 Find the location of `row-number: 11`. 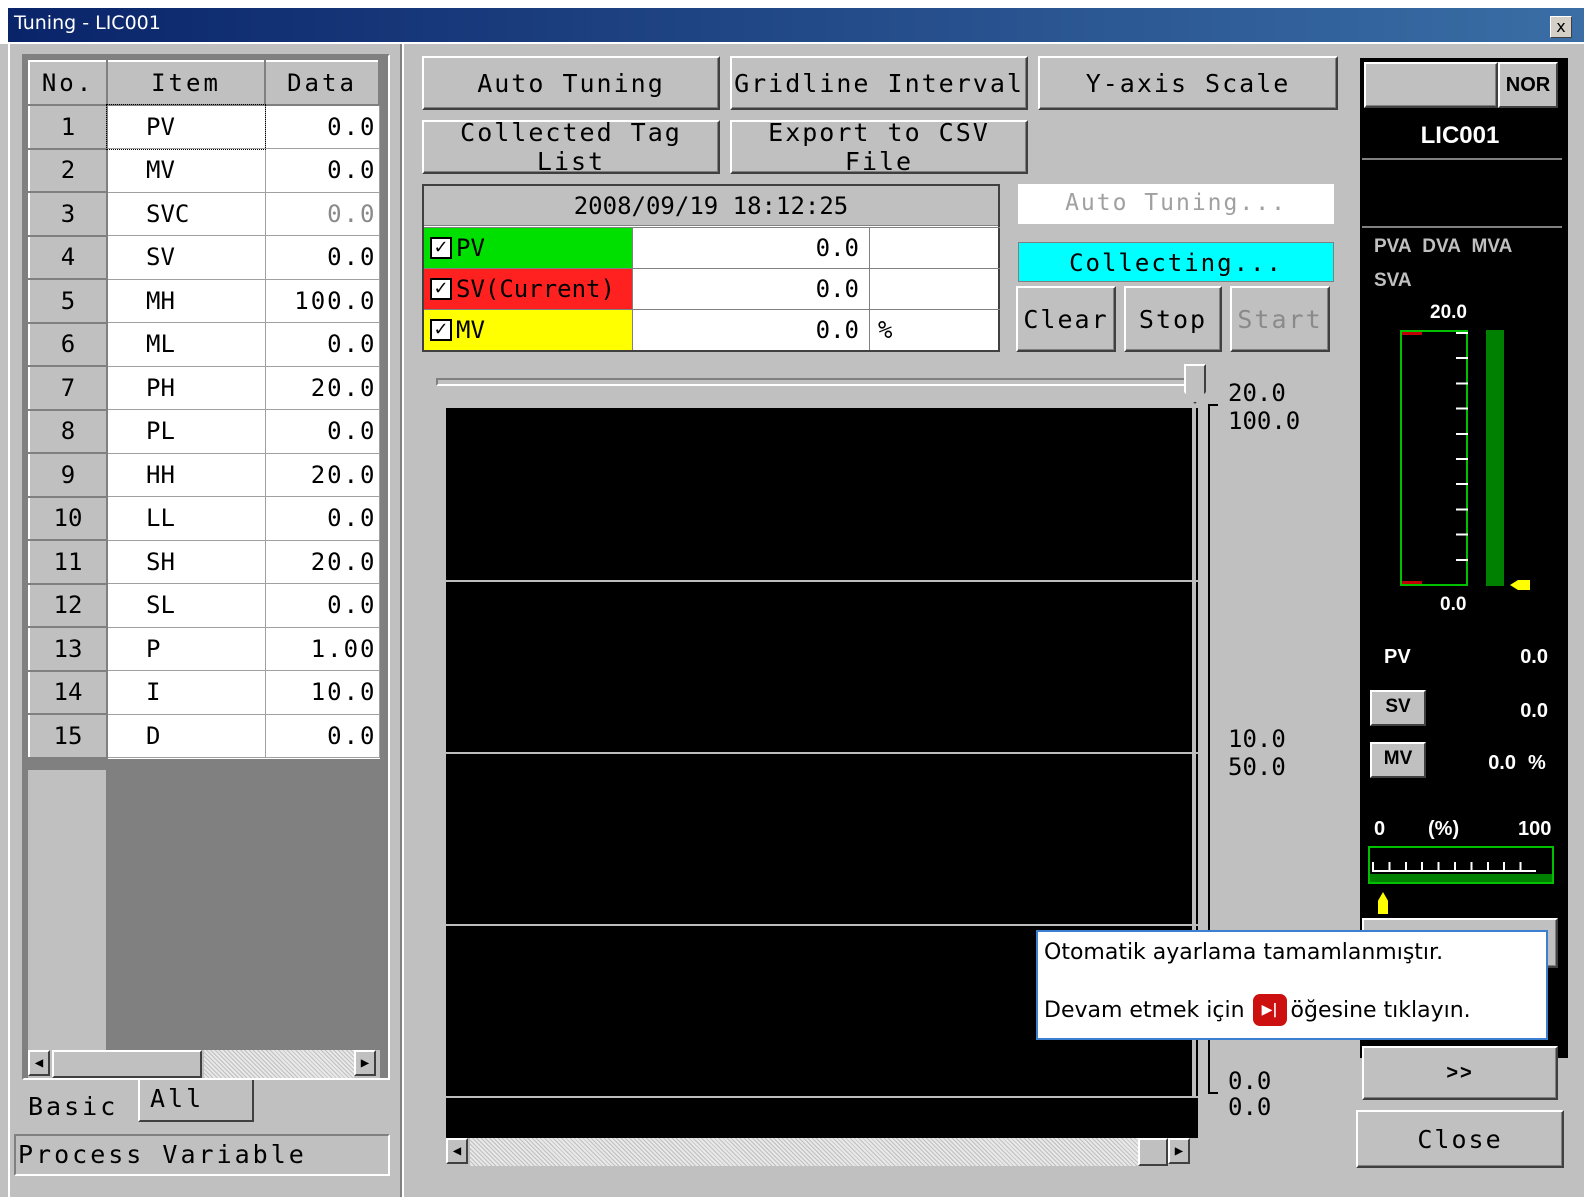

row-number: 11 is located at coordinates (68, 562).